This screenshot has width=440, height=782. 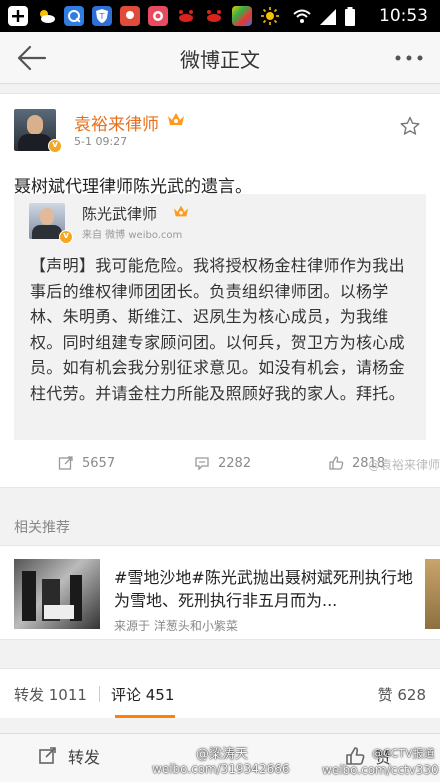 I want to click on watermark-left-handle: @梁涛天, so click(x=222, y=754).